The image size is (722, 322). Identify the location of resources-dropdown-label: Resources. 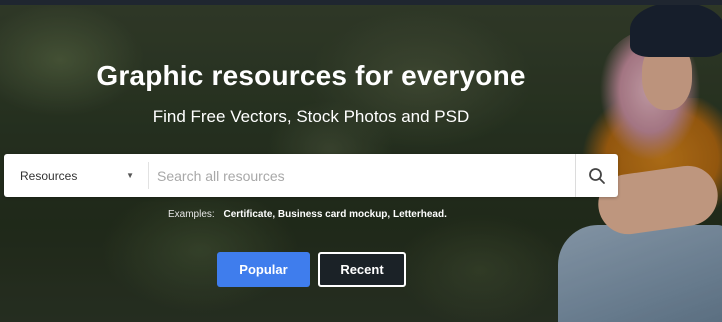
(49, 175).